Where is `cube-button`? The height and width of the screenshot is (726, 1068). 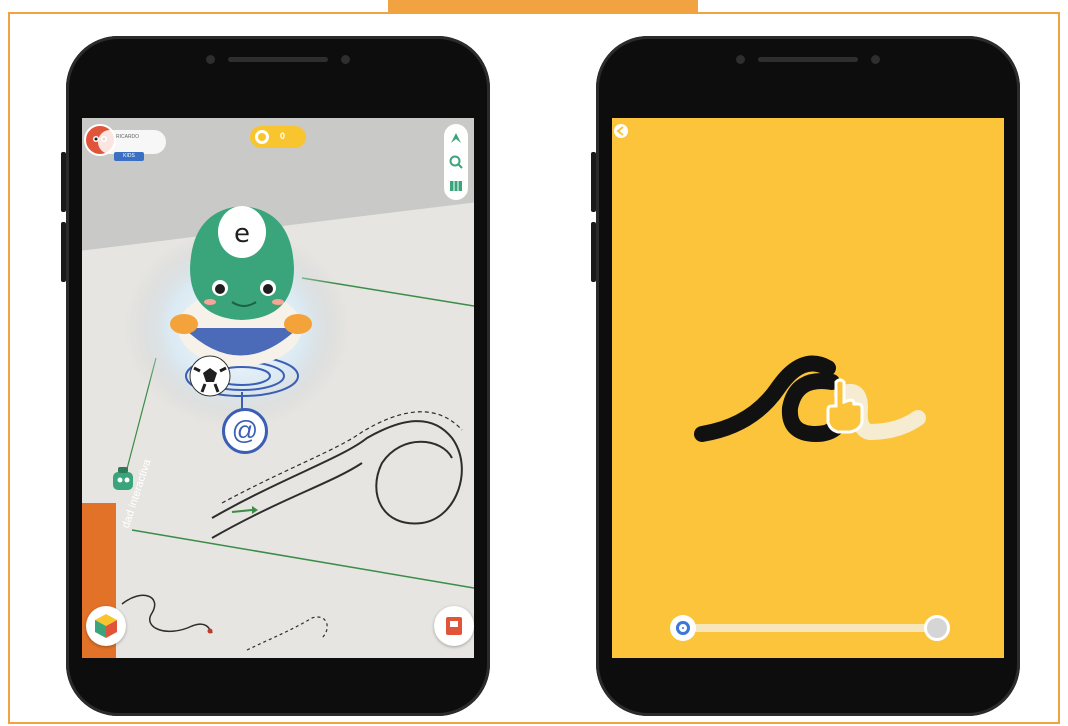 cube-button is located at coordinates (106, 626).